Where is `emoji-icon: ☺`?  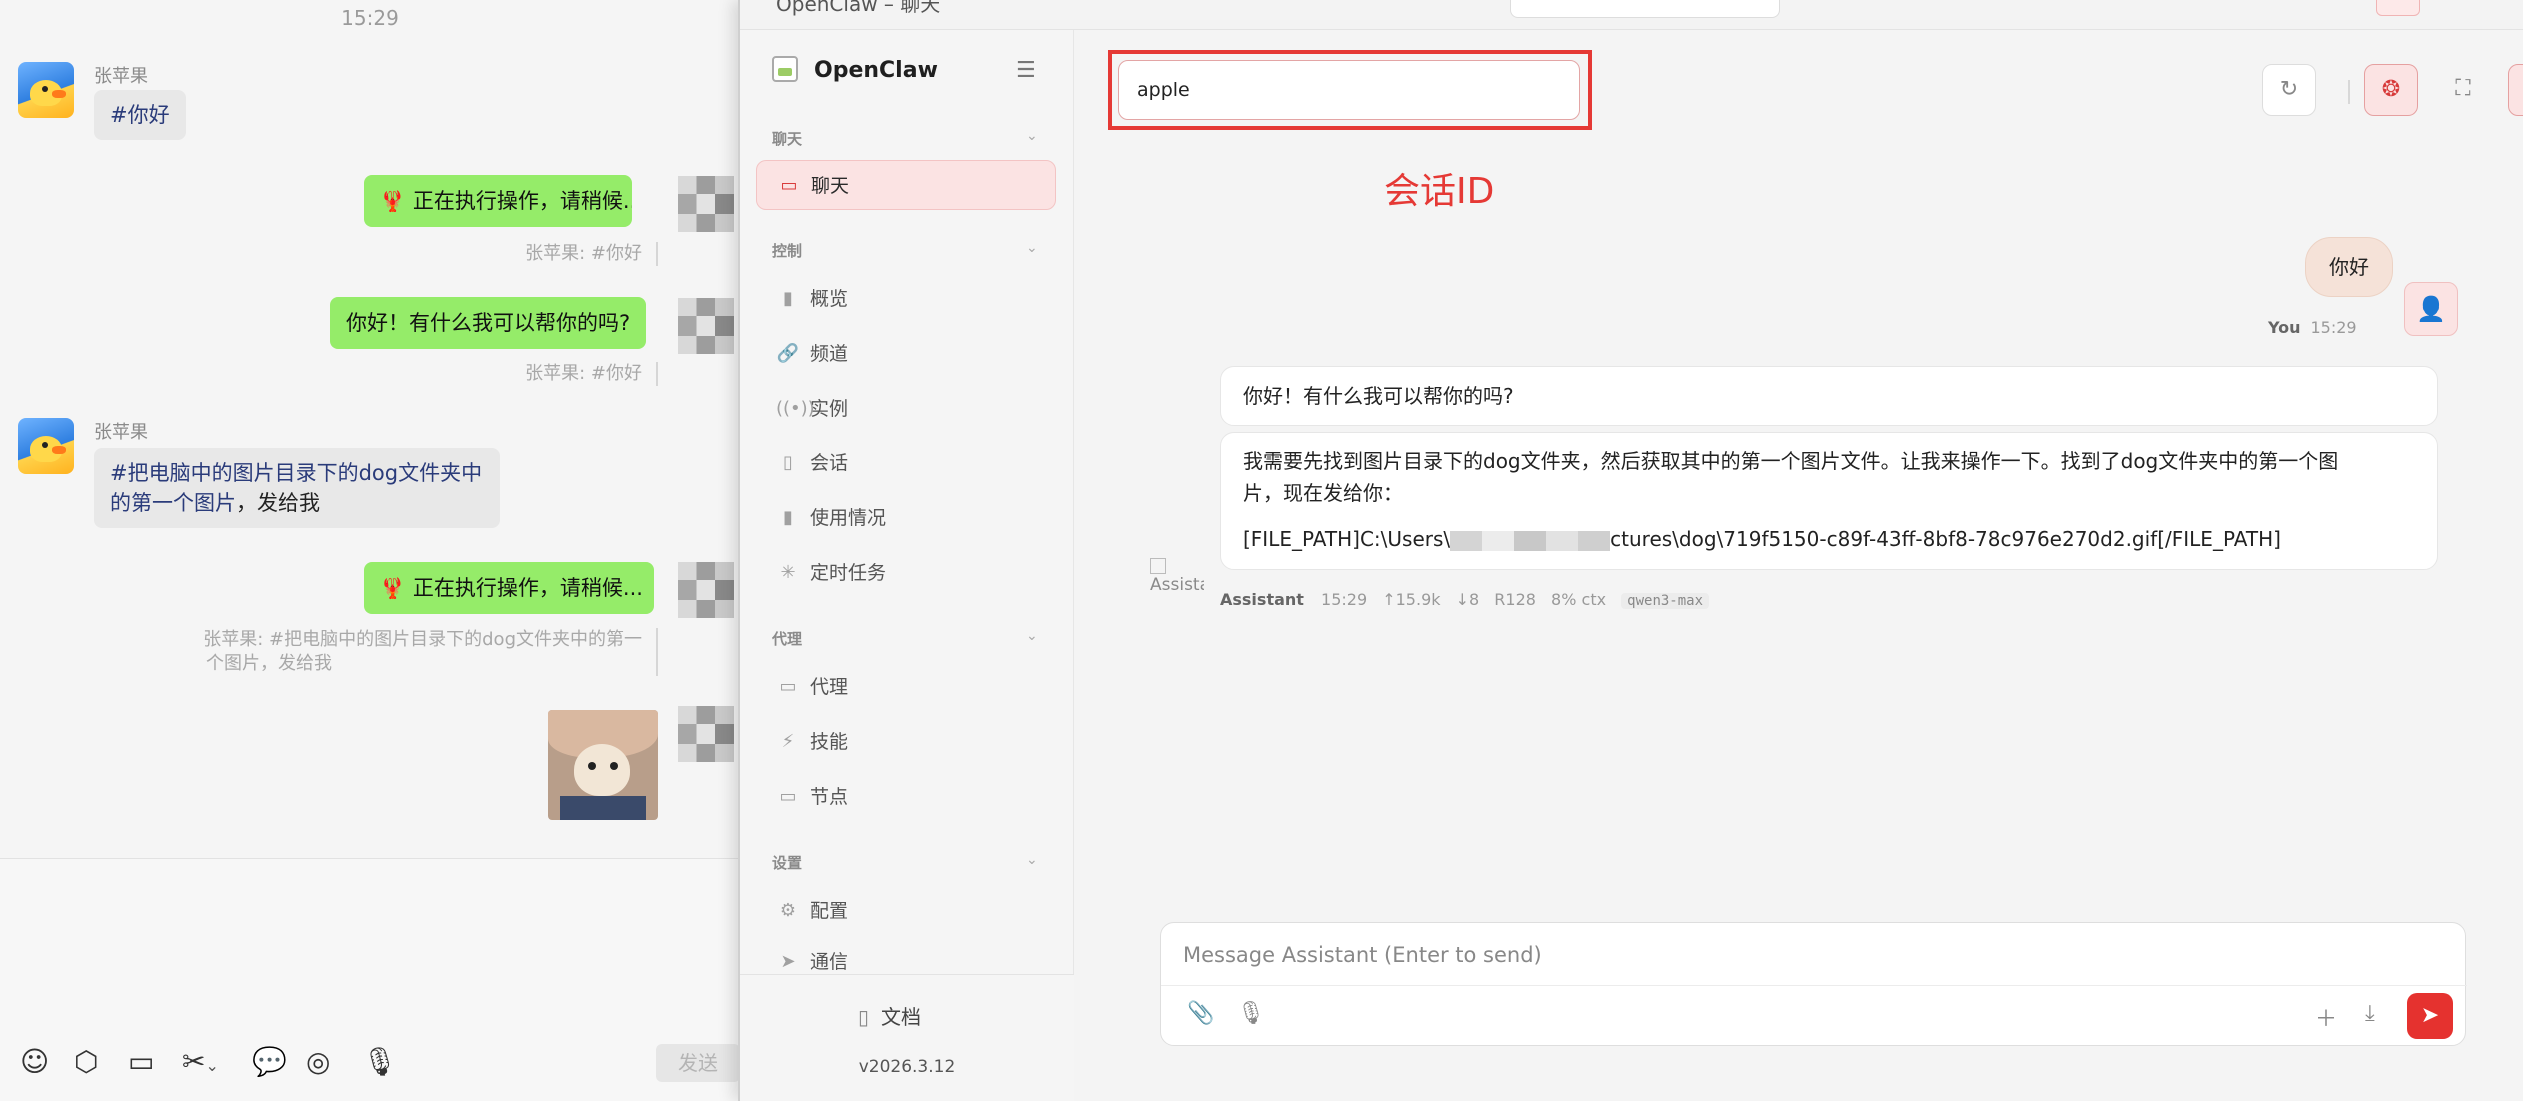
emoji-icon: ☺ is located at coordinates (34, 1062).